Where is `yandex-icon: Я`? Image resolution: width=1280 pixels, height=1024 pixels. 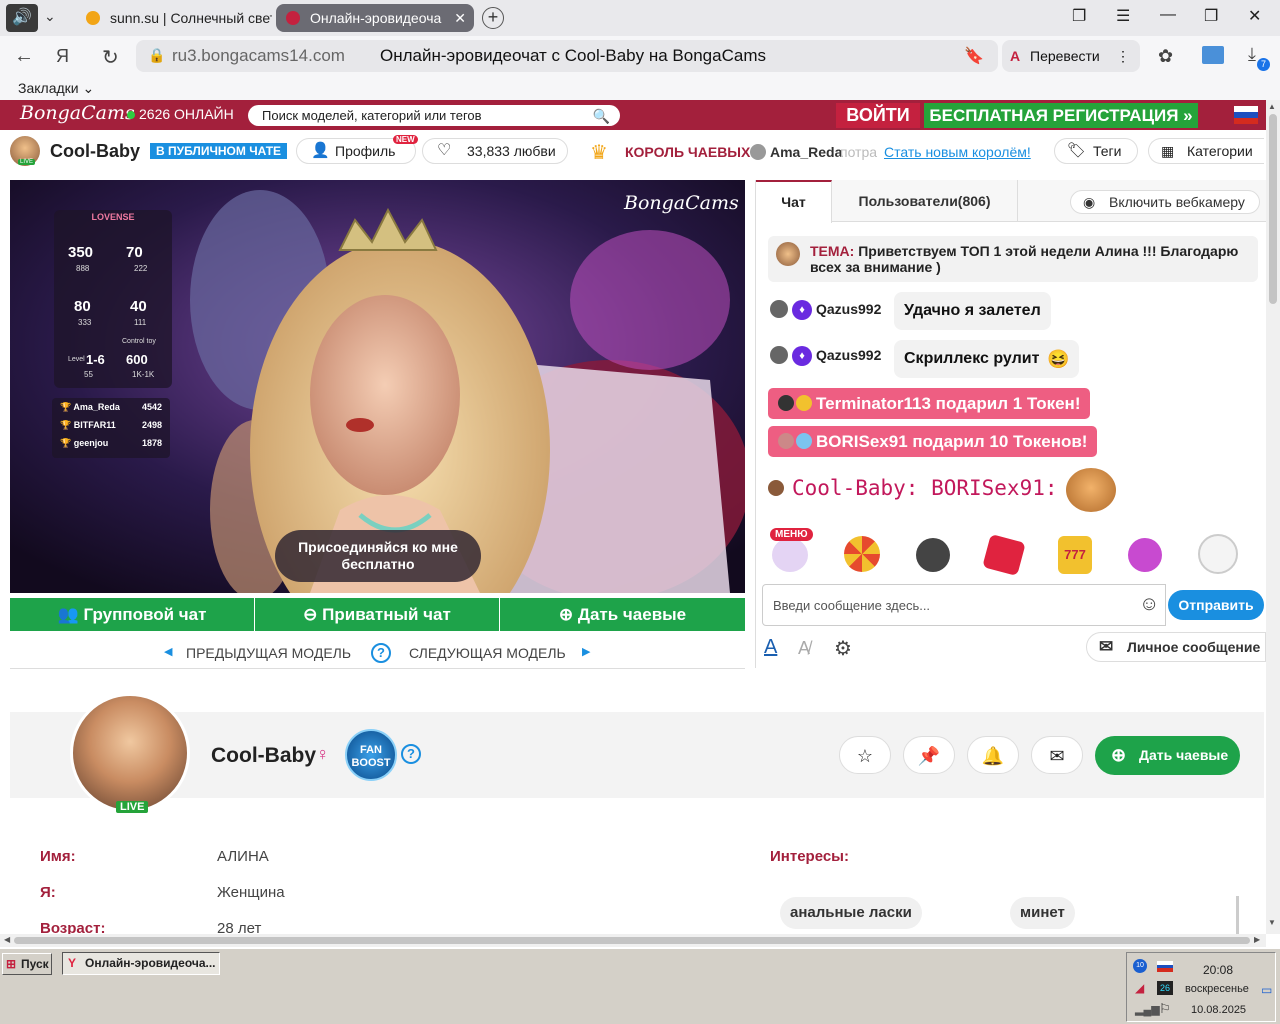
yandex-icon: Я is located at coordinates (62, 56).